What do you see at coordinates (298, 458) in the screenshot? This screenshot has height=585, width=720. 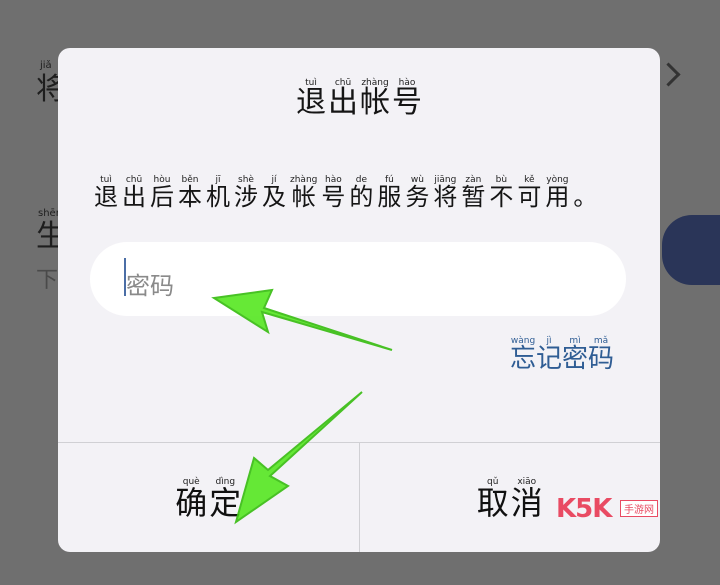 I see `arrow-to-confirm-icon` at bounding box center [298, 458].